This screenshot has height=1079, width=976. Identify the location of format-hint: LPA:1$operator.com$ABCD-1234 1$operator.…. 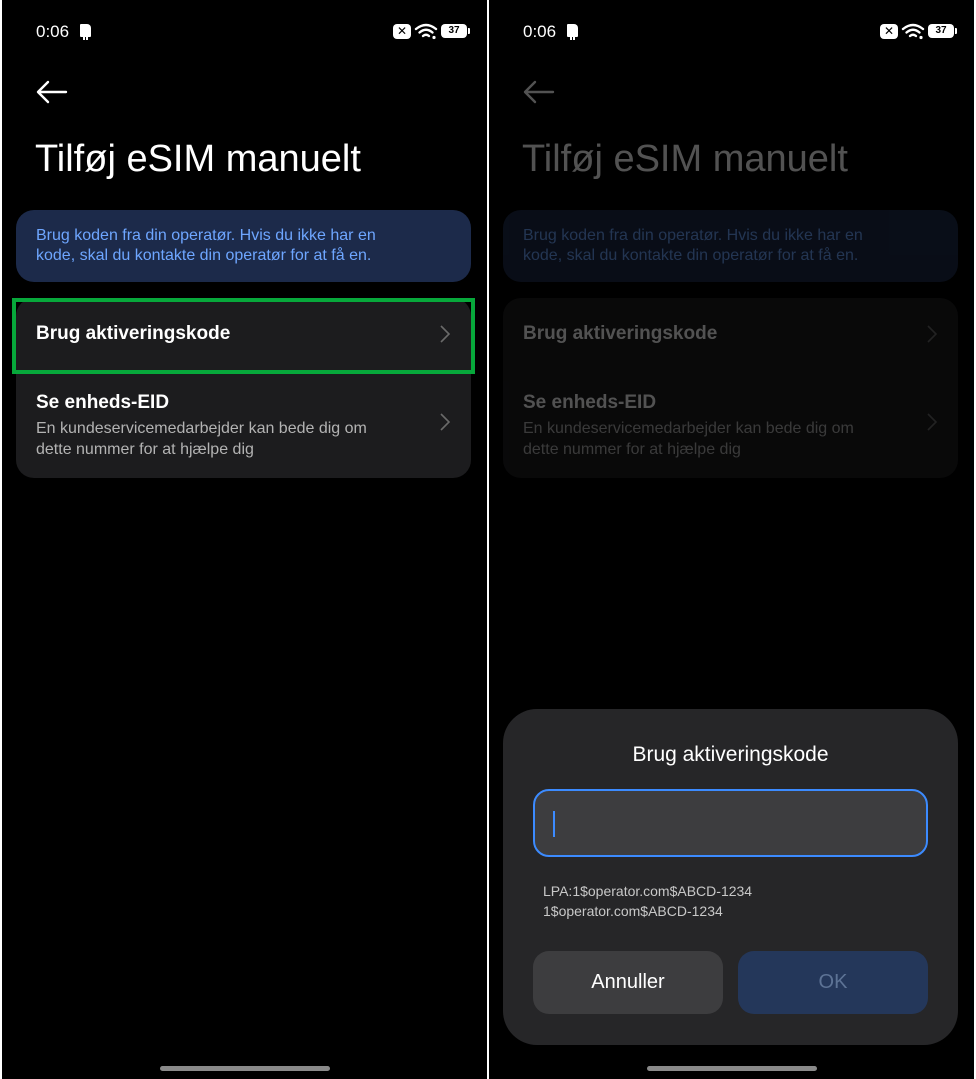
(647, 901).